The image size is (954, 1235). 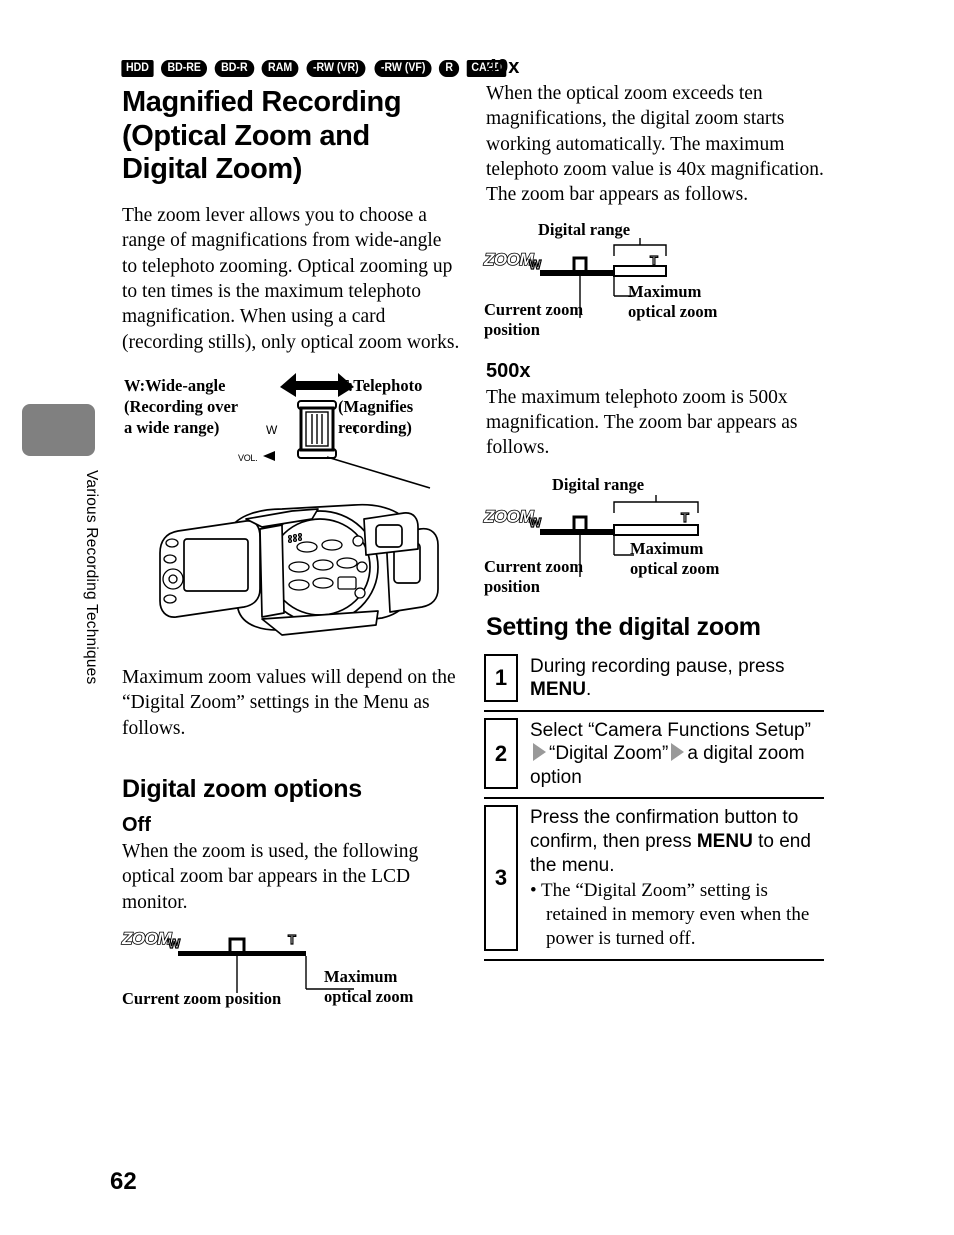 I want to click on zoom-lever-icon, so click(x=317, y=429).